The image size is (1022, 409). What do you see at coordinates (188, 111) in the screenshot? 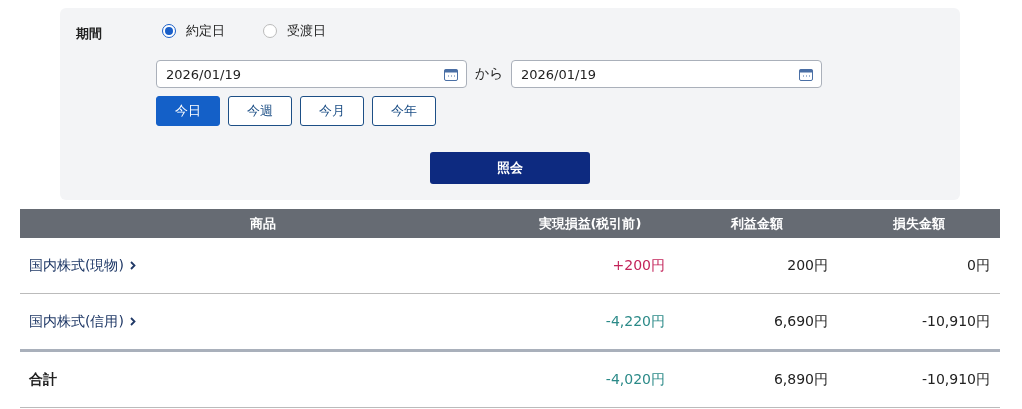
I see `period-preset-button: 今日` at bounding box center [188, 111].